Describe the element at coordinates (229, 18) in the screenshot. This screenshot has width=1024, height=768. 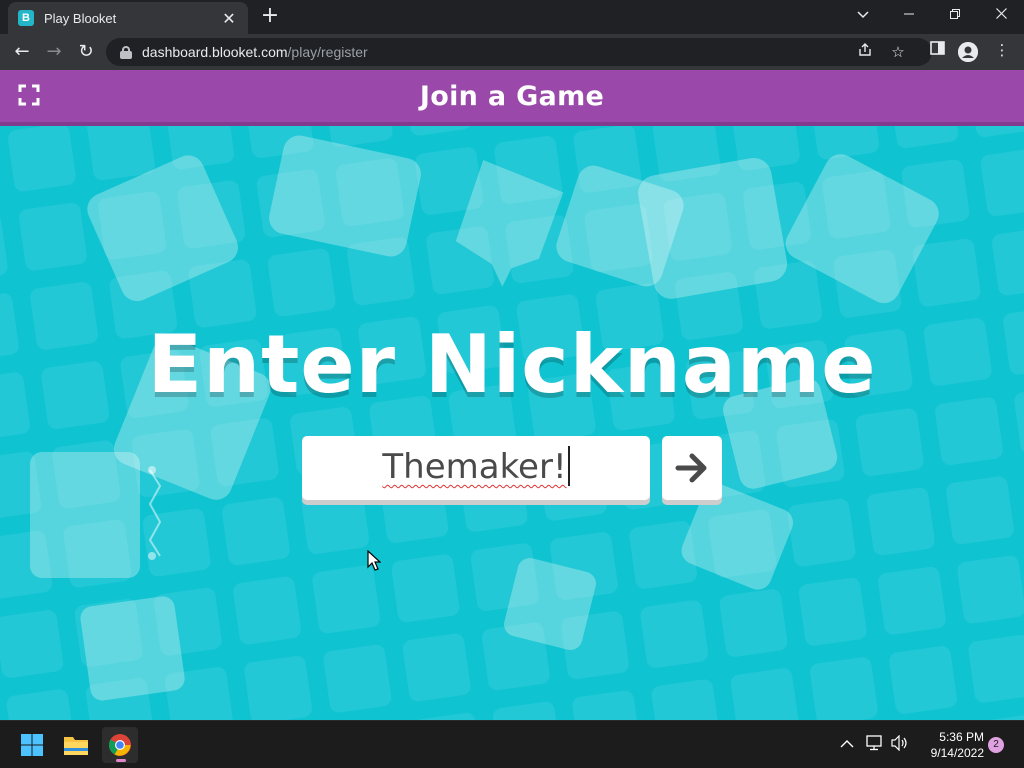
I see `close-tab-icon: ✕` at that location.